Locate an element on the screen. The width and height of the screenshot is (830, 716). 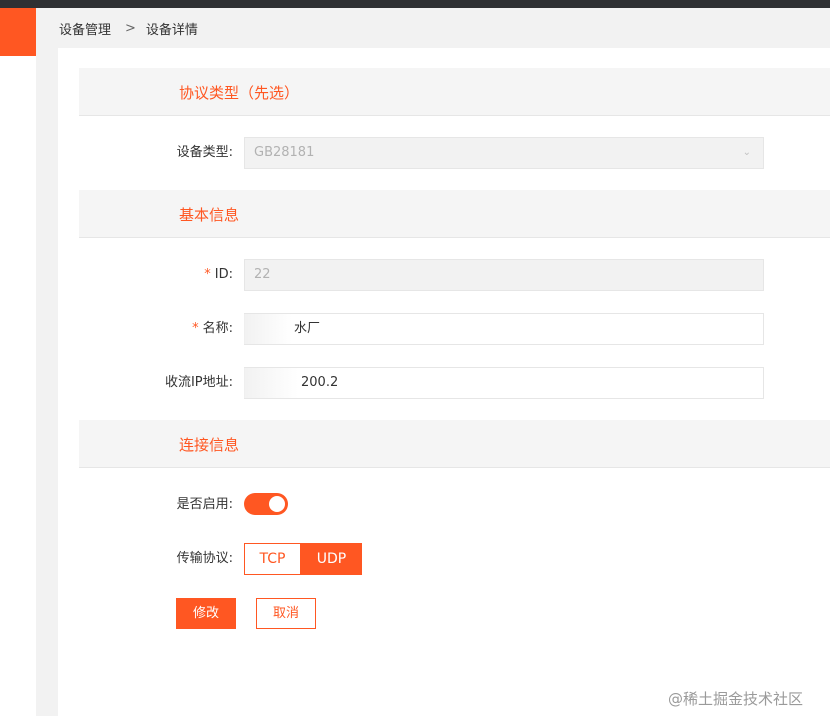
id-field: 22 is located at coordinates (504, 275).